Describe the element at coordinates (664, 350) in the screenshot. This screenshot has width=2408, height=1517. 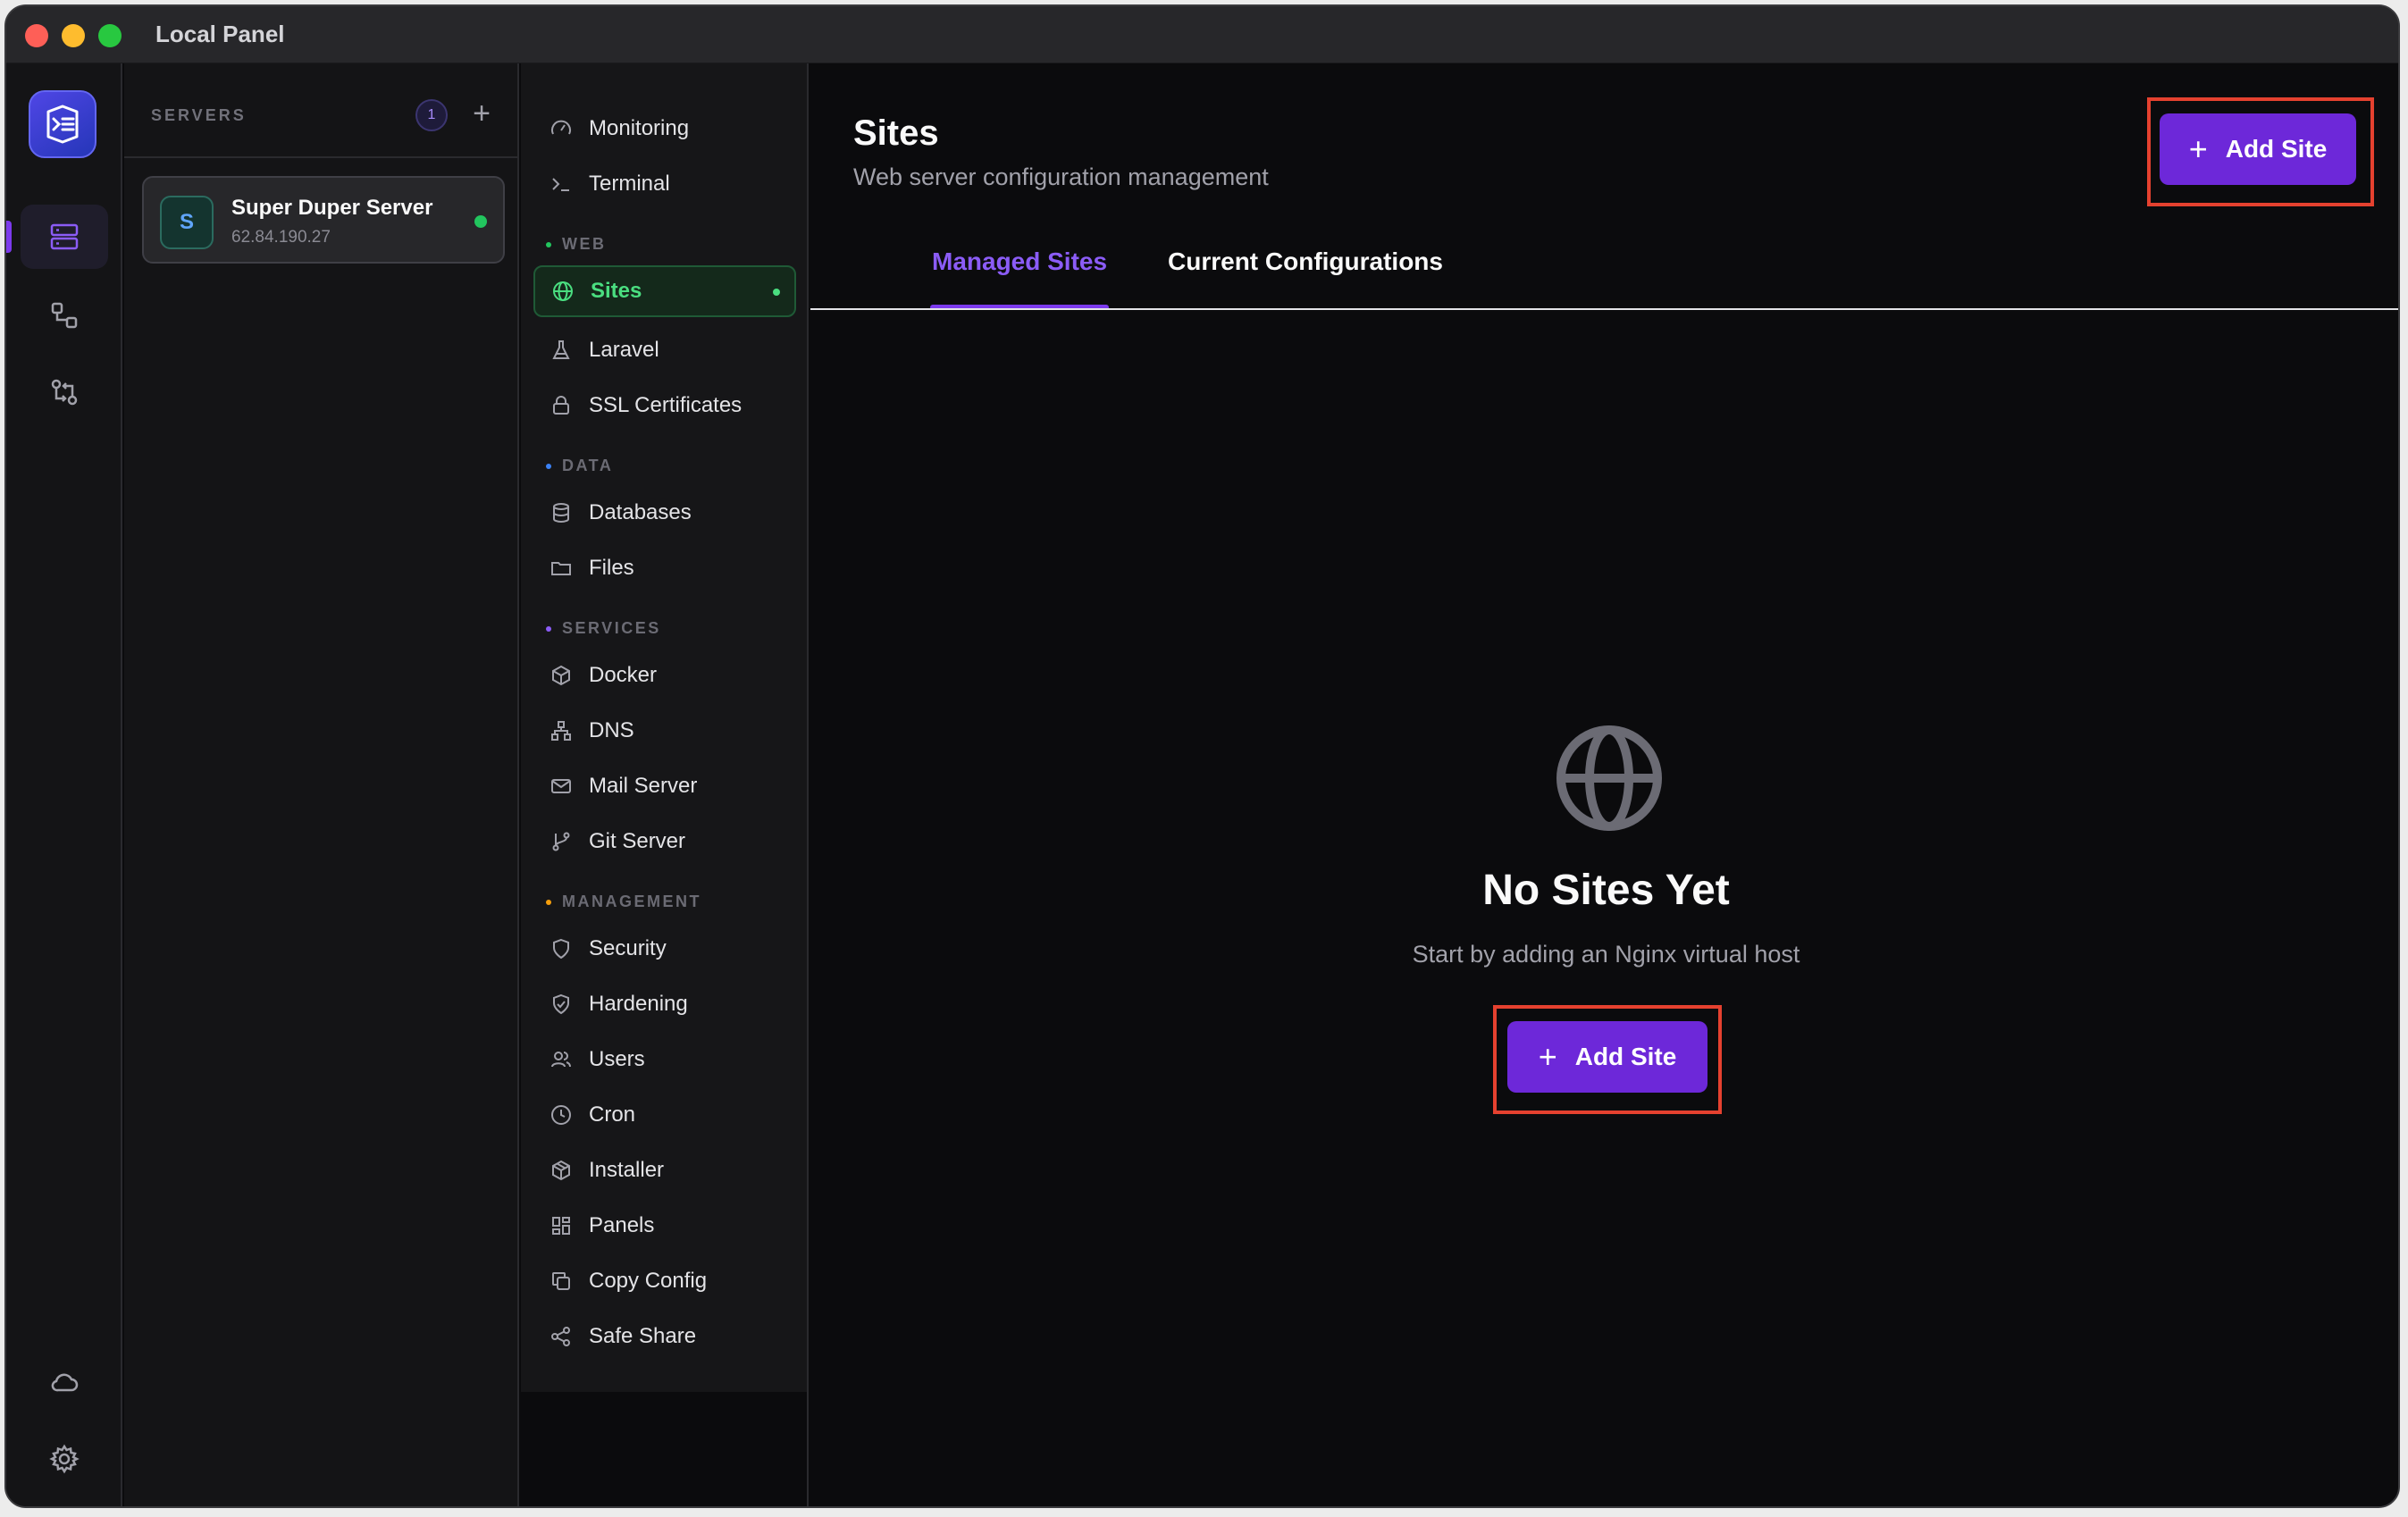
I see `nav-item-laravel: Laravel` at that location.